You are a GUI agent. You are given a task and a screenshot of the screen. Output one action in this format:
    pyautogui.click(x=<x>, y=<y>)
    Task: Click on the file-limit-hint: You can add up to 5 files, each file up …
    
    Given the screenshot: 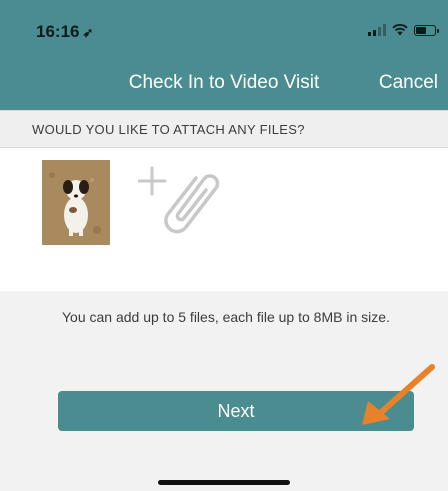 What is the action you would take?
    pyautogui.click(x=226, y=317)
    